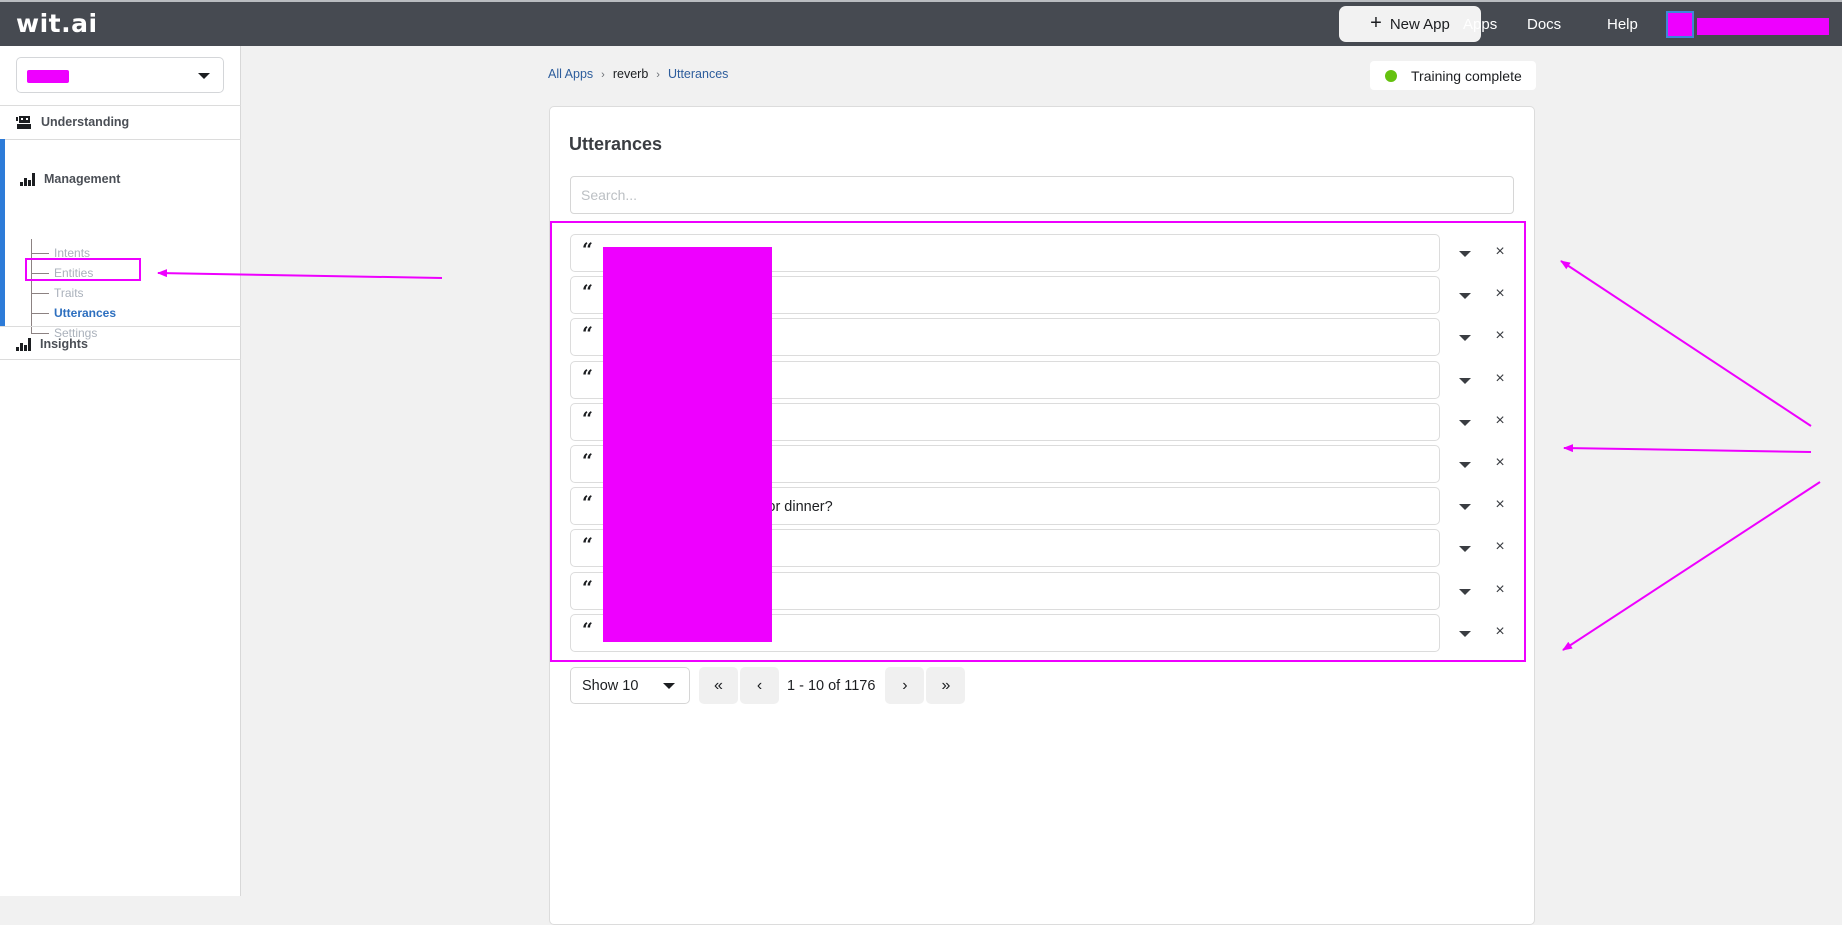 This screenshot has height=940, width=1842. I want to click on breadcrumb: All Apps › reverb › Utterances, so click(638, 74).